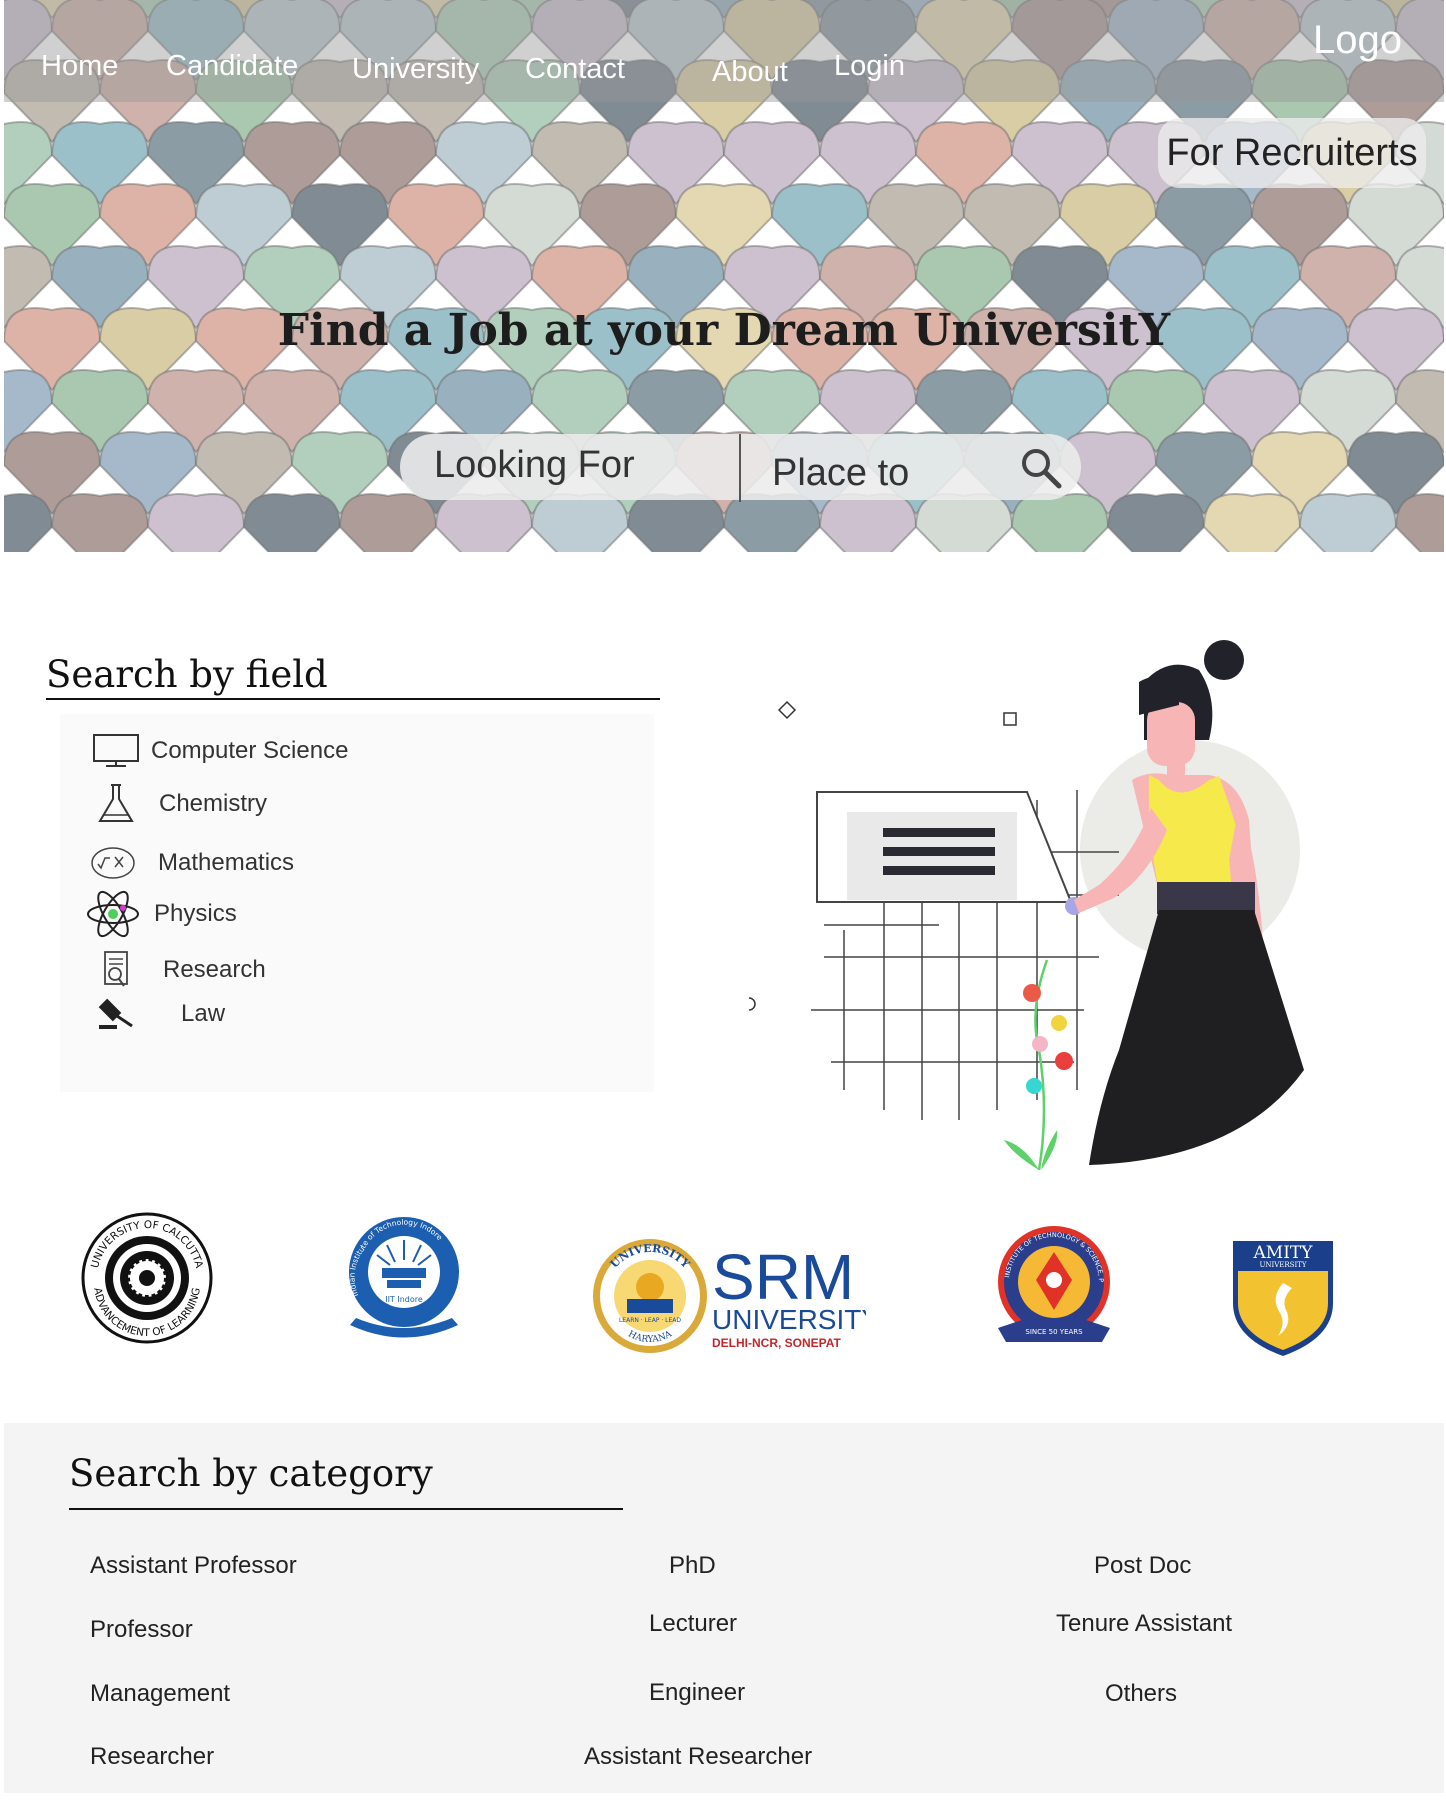 Image resolution: width=1446 pixels, height=1807 pixels. I want to click on svg-text: IIT Indore, so click(404, 1299).